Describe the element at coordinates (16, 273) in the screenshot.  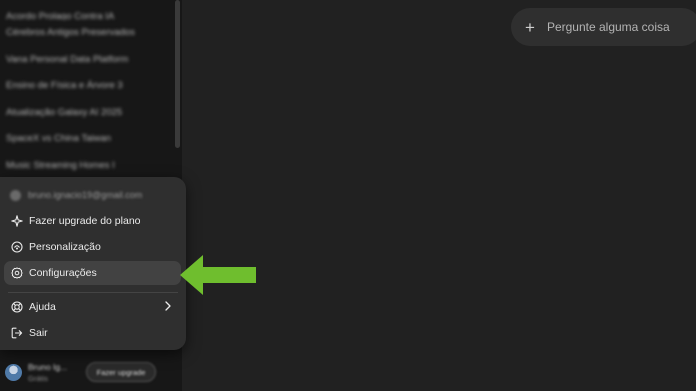
I see `settings-gear-icon` at that location.